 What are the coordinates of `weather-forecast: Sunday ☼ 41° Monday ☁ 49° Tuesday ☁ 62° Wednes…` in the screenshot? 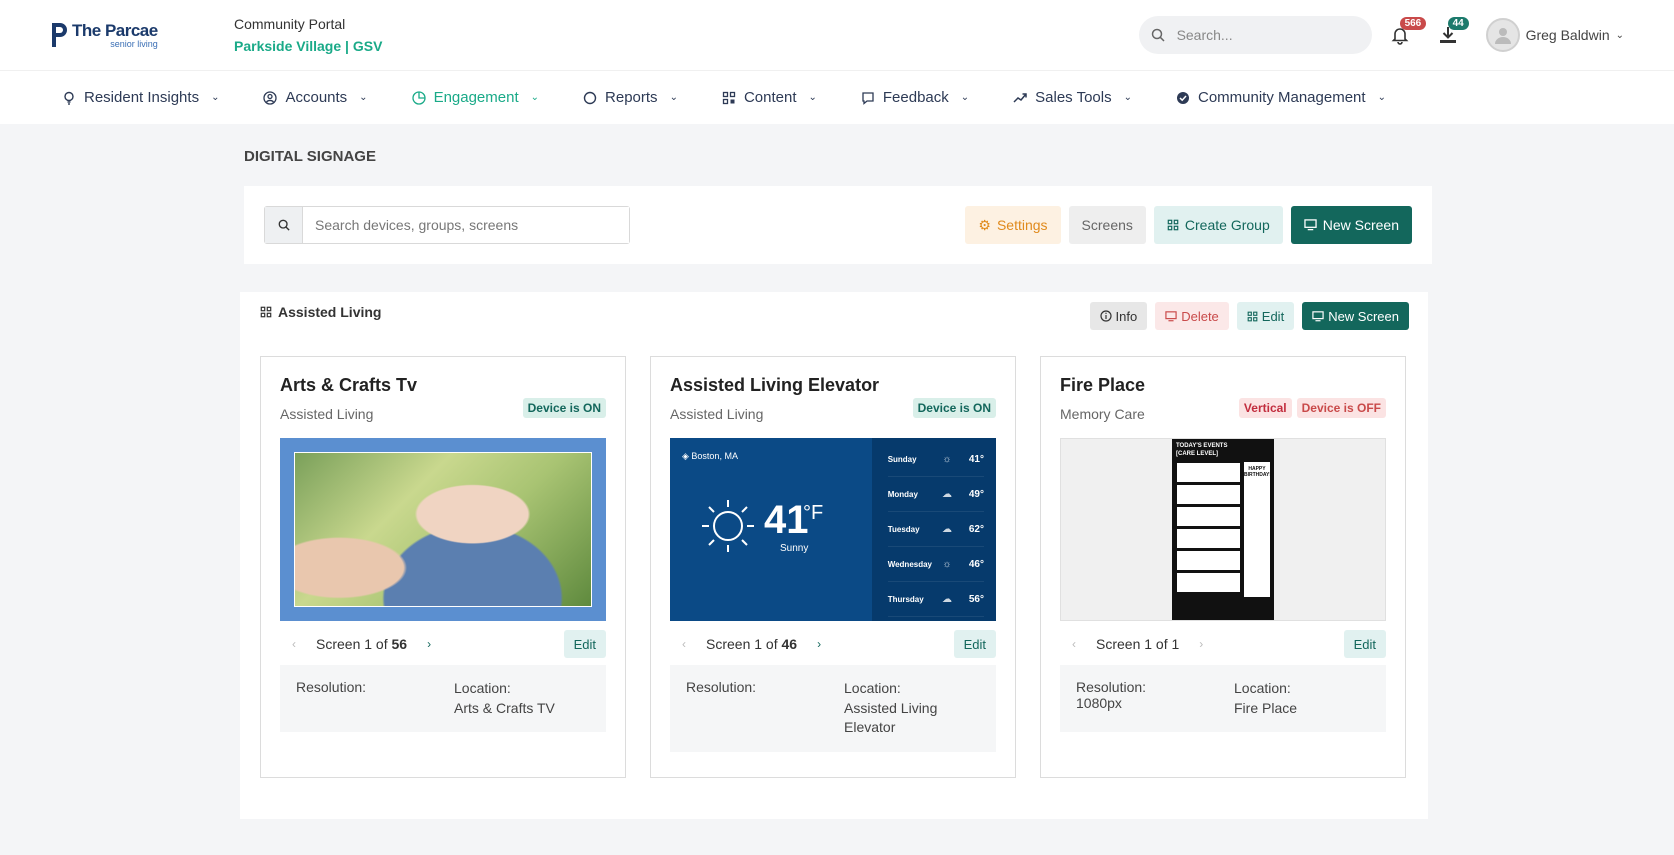 It's located at (933, 529).